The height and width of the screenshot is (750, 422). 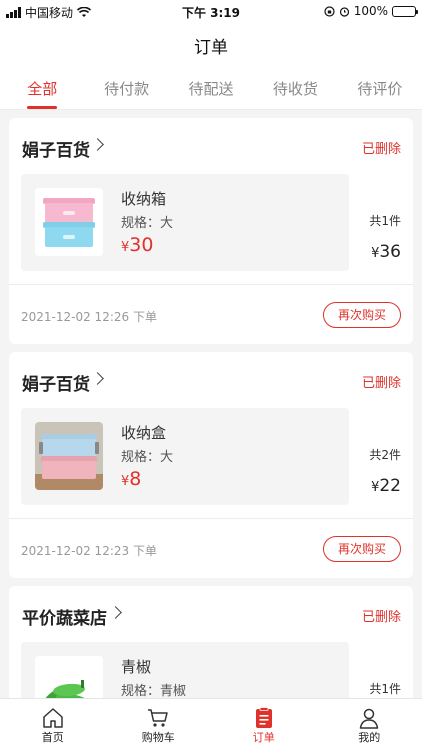 What do you see at coordinates (126, 86) in the screenshot?
I see `tab-pending-payment: 待付款` at bounding box center [126, 86].